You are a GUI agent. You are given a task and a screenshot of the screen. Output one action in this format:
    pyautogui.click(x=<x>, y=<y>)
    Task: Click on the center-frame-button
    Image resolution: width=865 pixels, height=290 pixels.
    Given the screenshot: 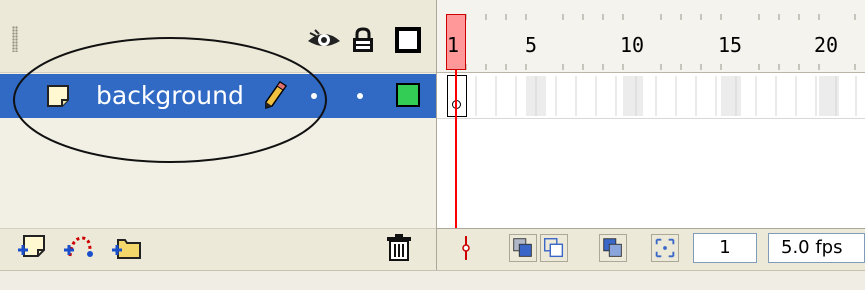 What is the action you would take?
    pyautogui.click(x=462, y=248)
    